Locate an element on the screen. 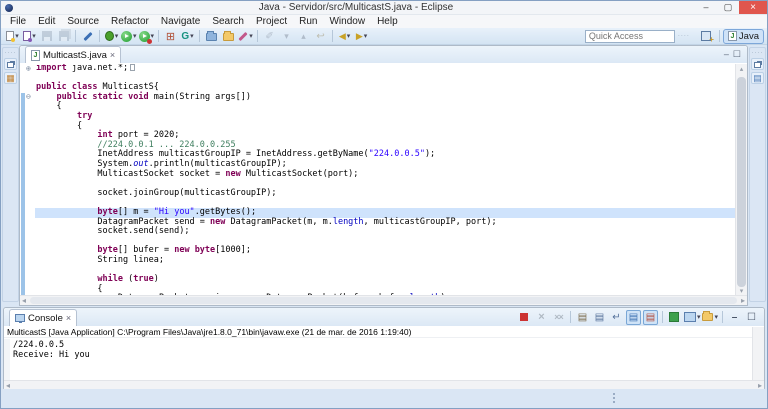  java-perspective-label: Java is located at coordinates (748, 36).